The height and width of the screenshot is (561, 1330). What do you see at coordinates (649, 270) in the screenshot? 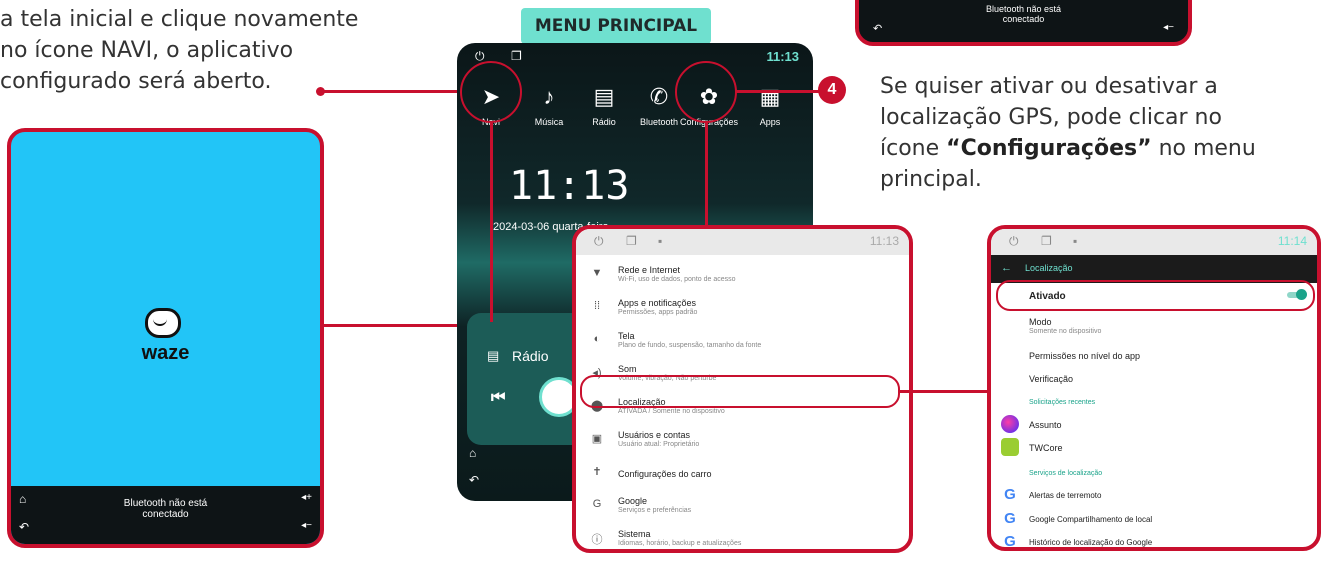
I see `settings-item-title: Rede e Internet` at bounding box center [649, 270].